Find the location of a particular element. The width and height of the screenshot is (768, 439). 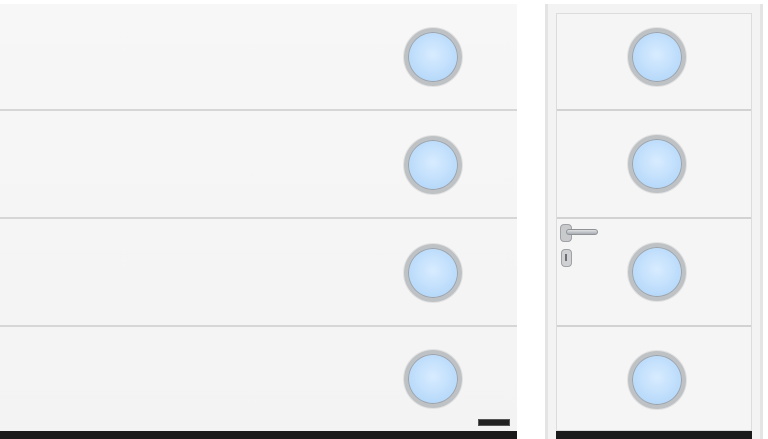

door-handle is located at coordinates (582, 232).